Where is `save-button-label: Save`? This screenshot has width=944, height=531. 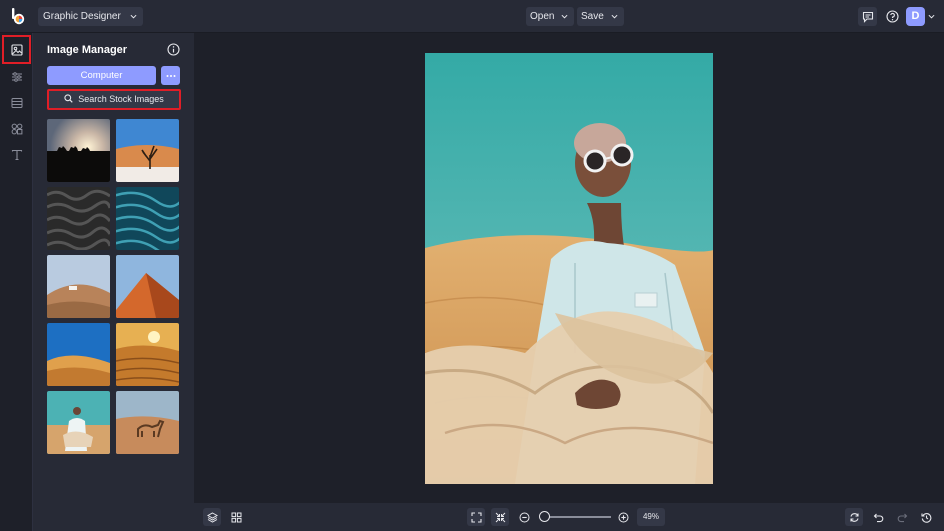 save-button-label: Save is located at coordinates (592, 16).